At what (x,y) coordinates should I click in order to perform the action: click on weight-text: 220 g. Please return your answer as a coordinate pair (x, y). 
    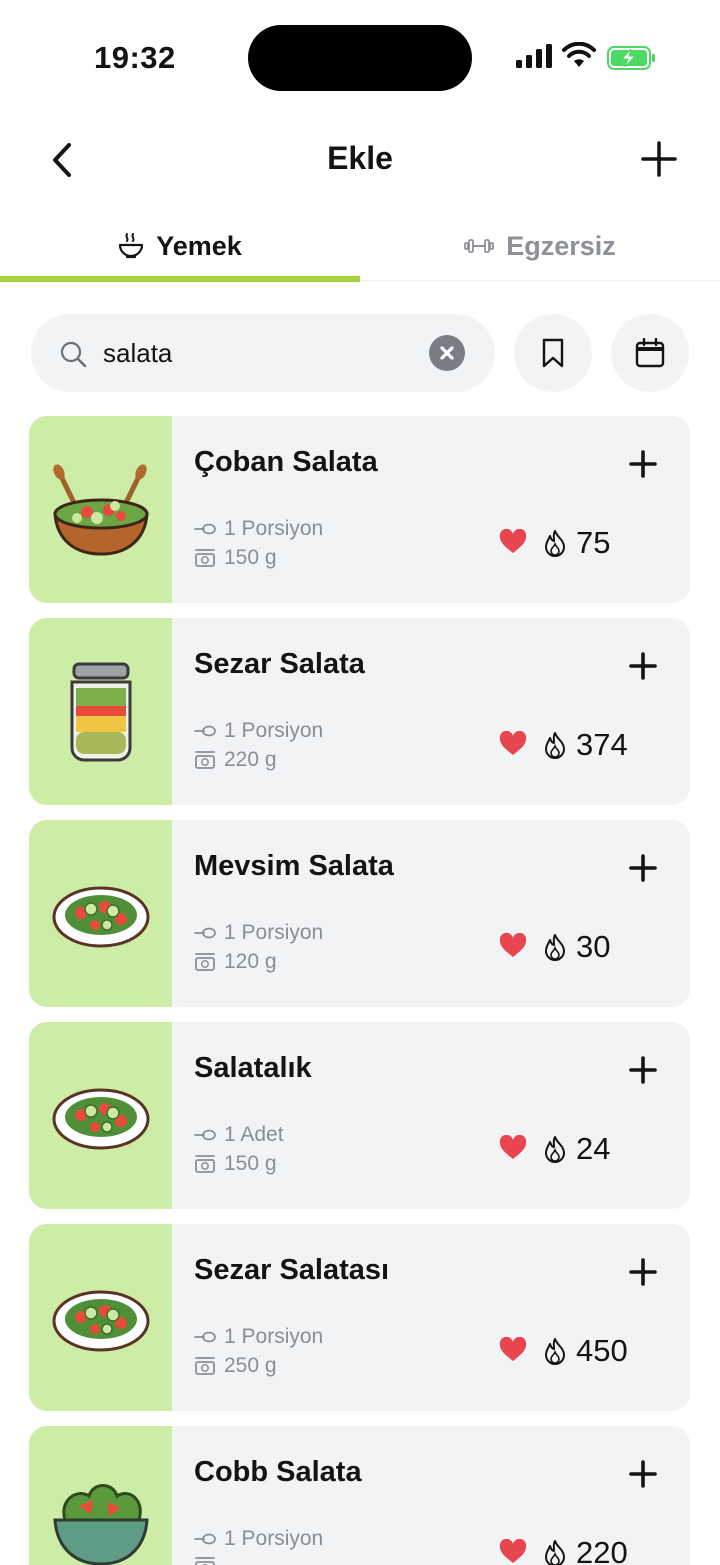
    Looking at the image, I should click on (250, 759).